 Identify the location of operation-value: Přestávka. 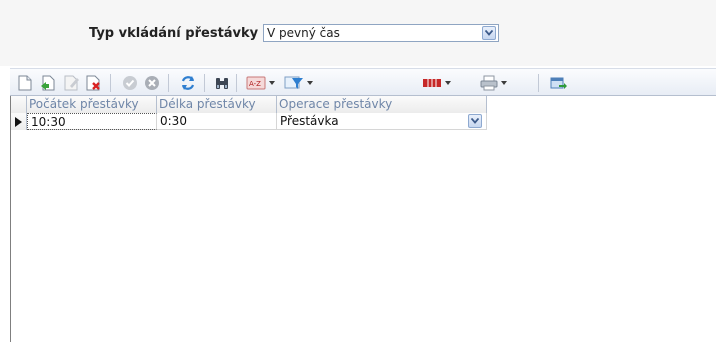
(309, 121).